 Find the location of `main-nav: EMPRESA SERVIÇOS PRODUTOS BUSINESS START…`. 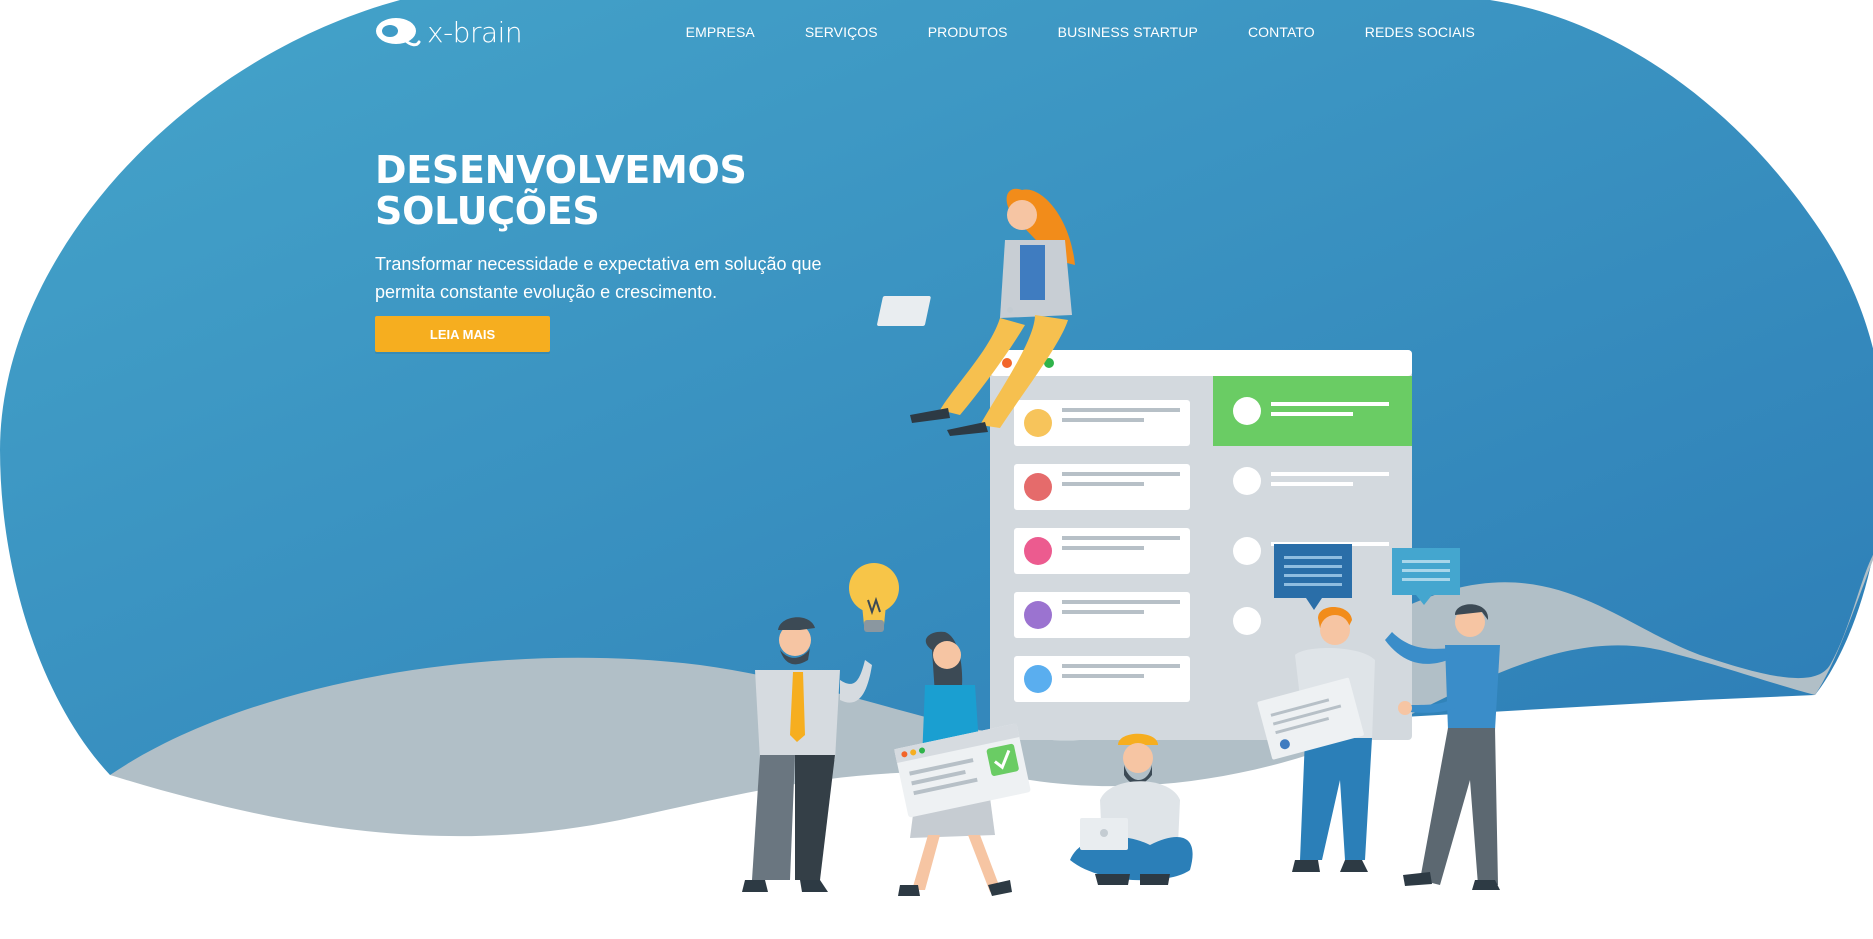

main-nav: EMPRESA SERVIÇOS PRODUTOS BUSINESS START… is located at coordinates (1055, 32).